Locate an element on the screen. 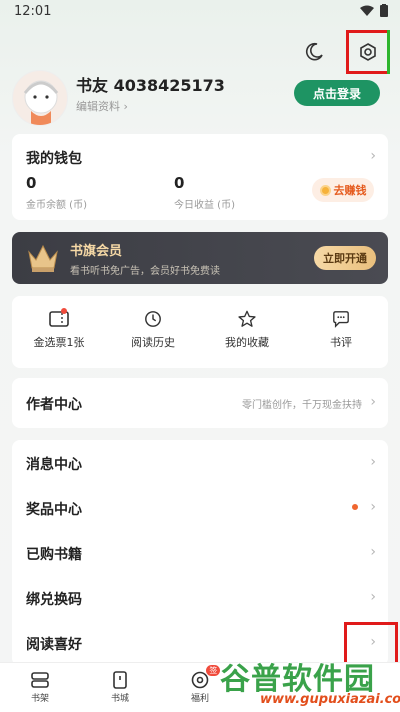 The width and height of the screenshot is (400, 712). shortcut-ticket: 金选票1张 is located at coordinates (59, 332).